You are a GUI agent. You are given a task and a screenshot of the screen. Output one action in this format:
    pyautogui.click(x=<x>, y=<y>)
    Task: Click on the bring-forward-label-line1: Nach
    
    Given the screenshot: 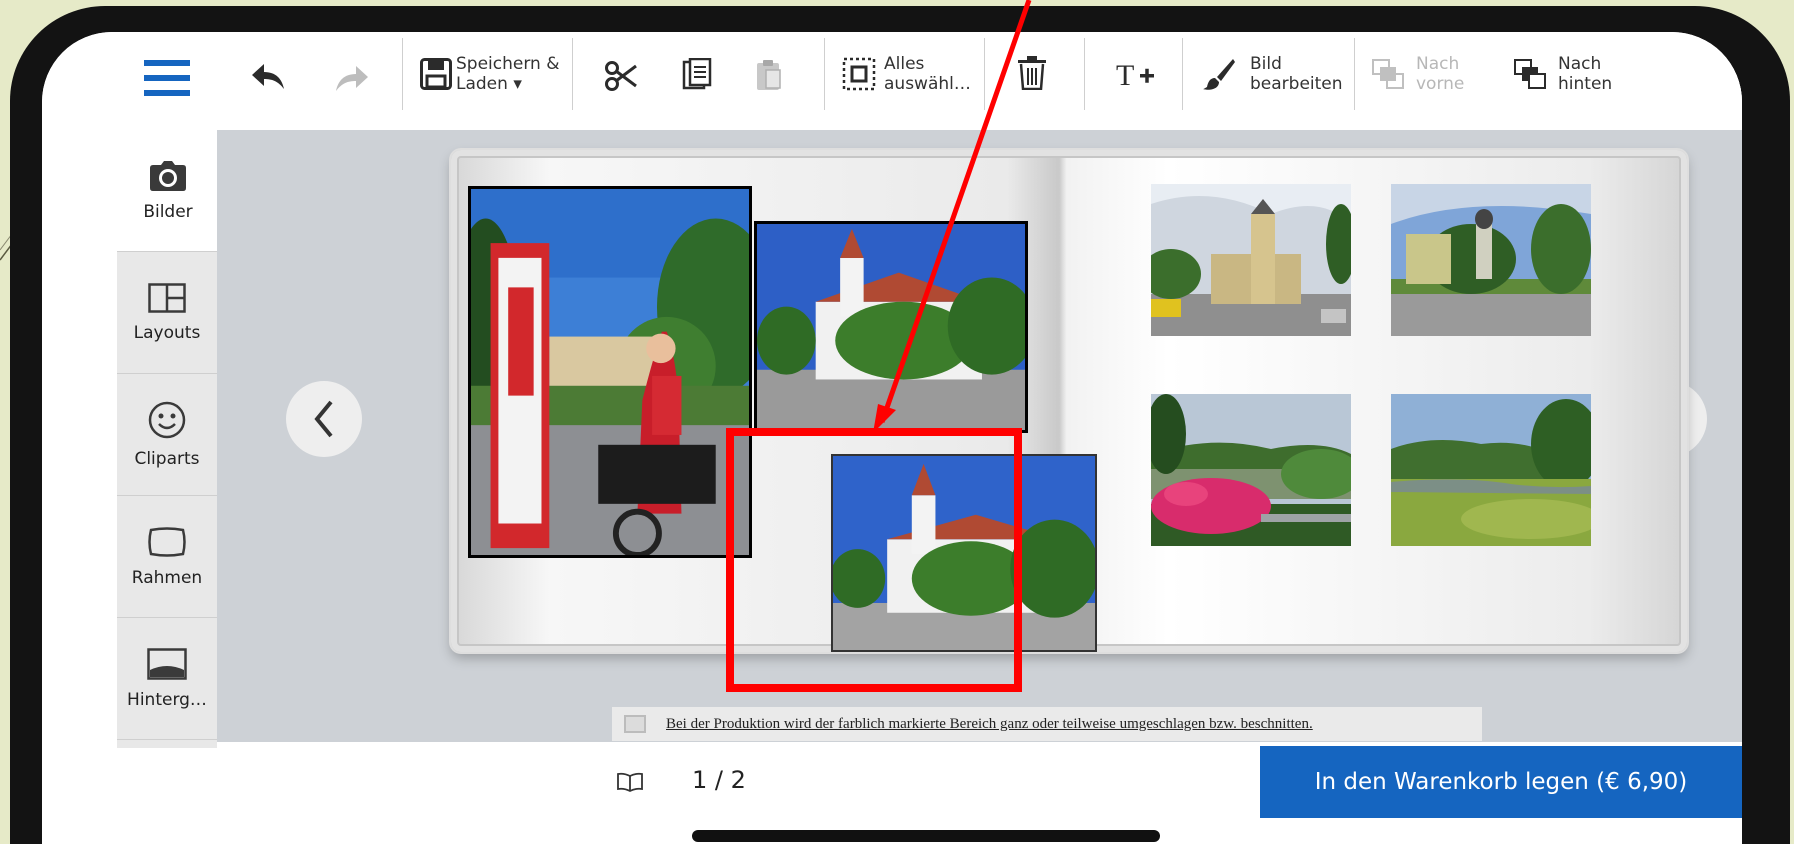 What is the action you would take?
    pyautogui.click(x=1438, y=64)
    